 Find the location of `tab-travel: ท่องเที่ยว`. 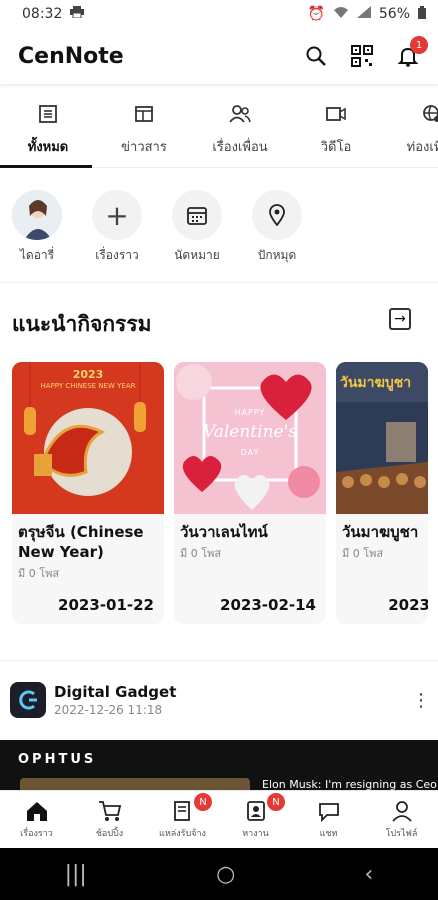

tab-travel: ท่องเที่ยว is located at coordinates (411, 129).